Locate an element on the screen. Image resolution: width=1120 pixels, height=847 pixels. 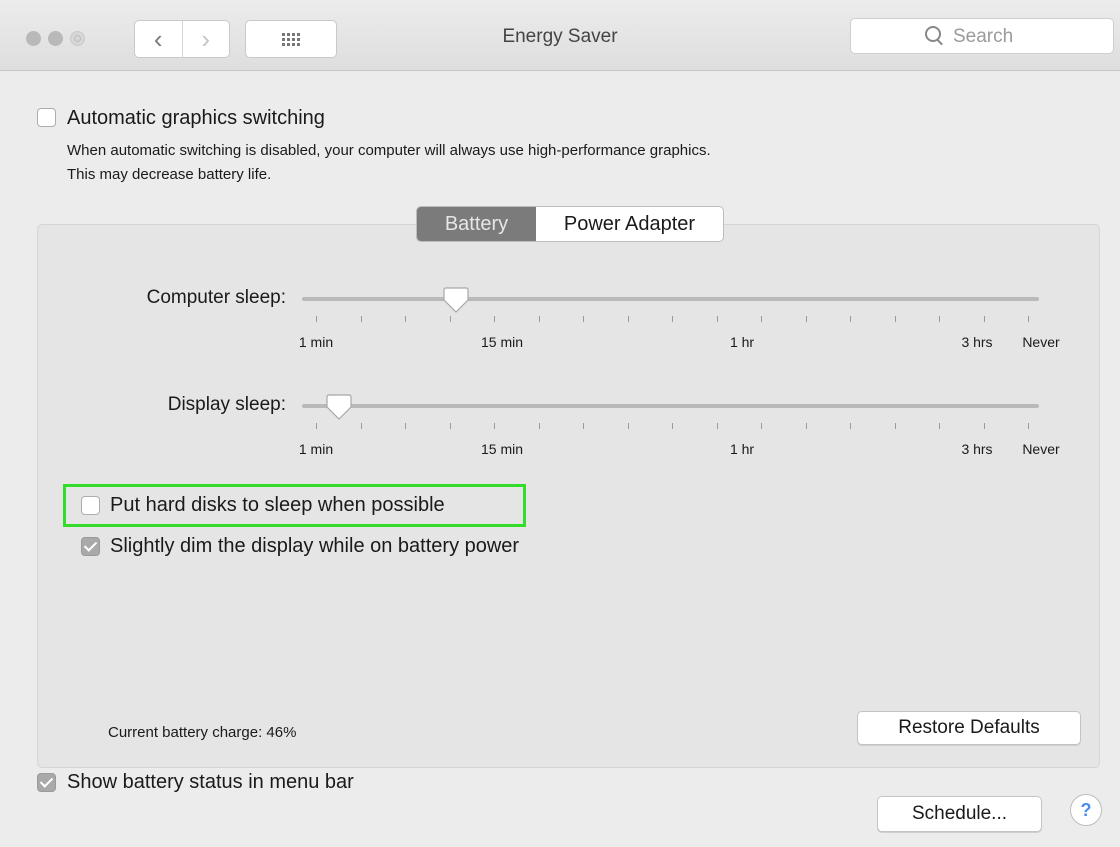
show-battery-status-label: Show battery status in menu bar is located at coordinates (210, 782).